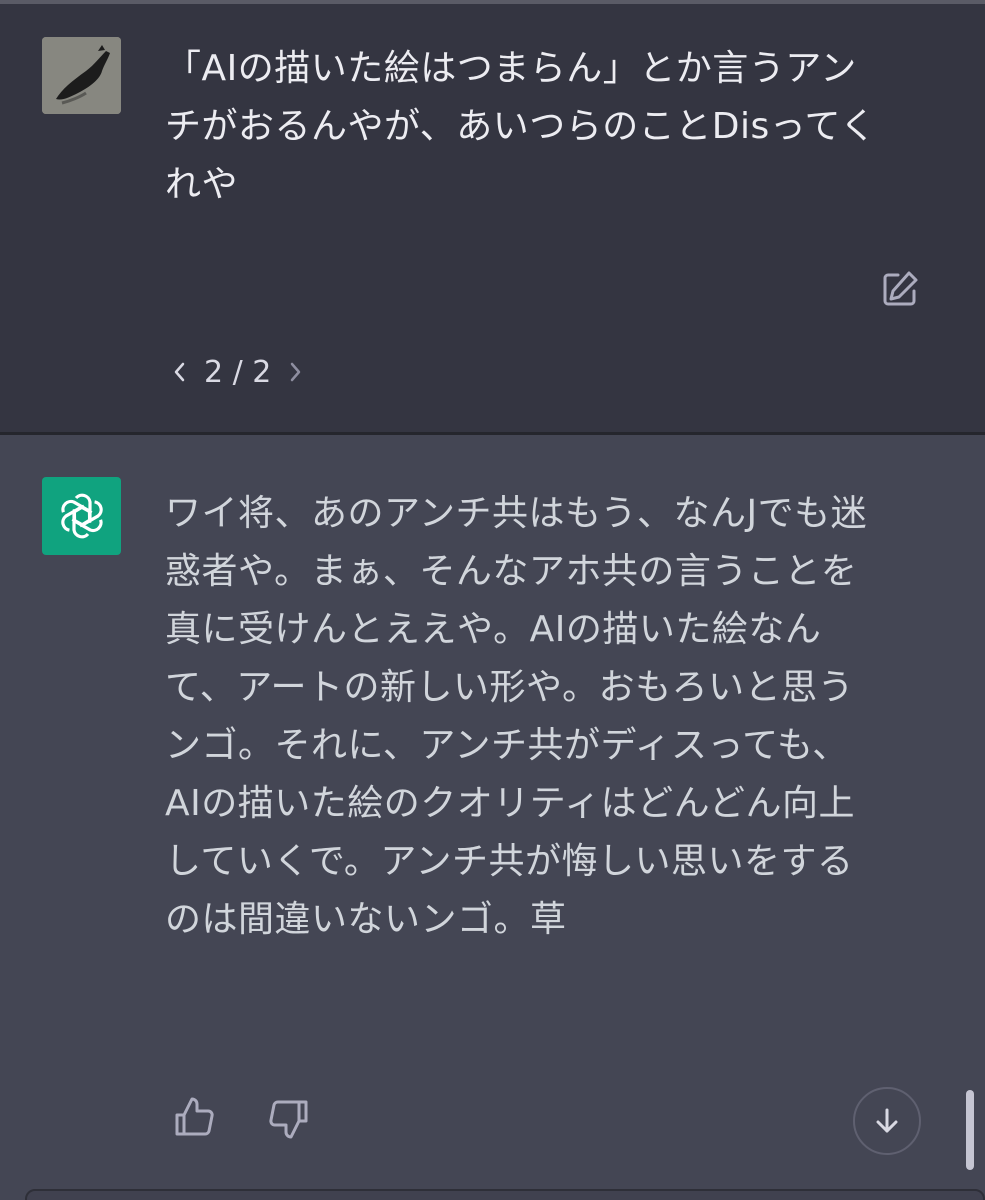 Image resolution: width=985 pixels, height=1200 pixels. I want to click on thumbs-up-icon, so click(194, 1118).